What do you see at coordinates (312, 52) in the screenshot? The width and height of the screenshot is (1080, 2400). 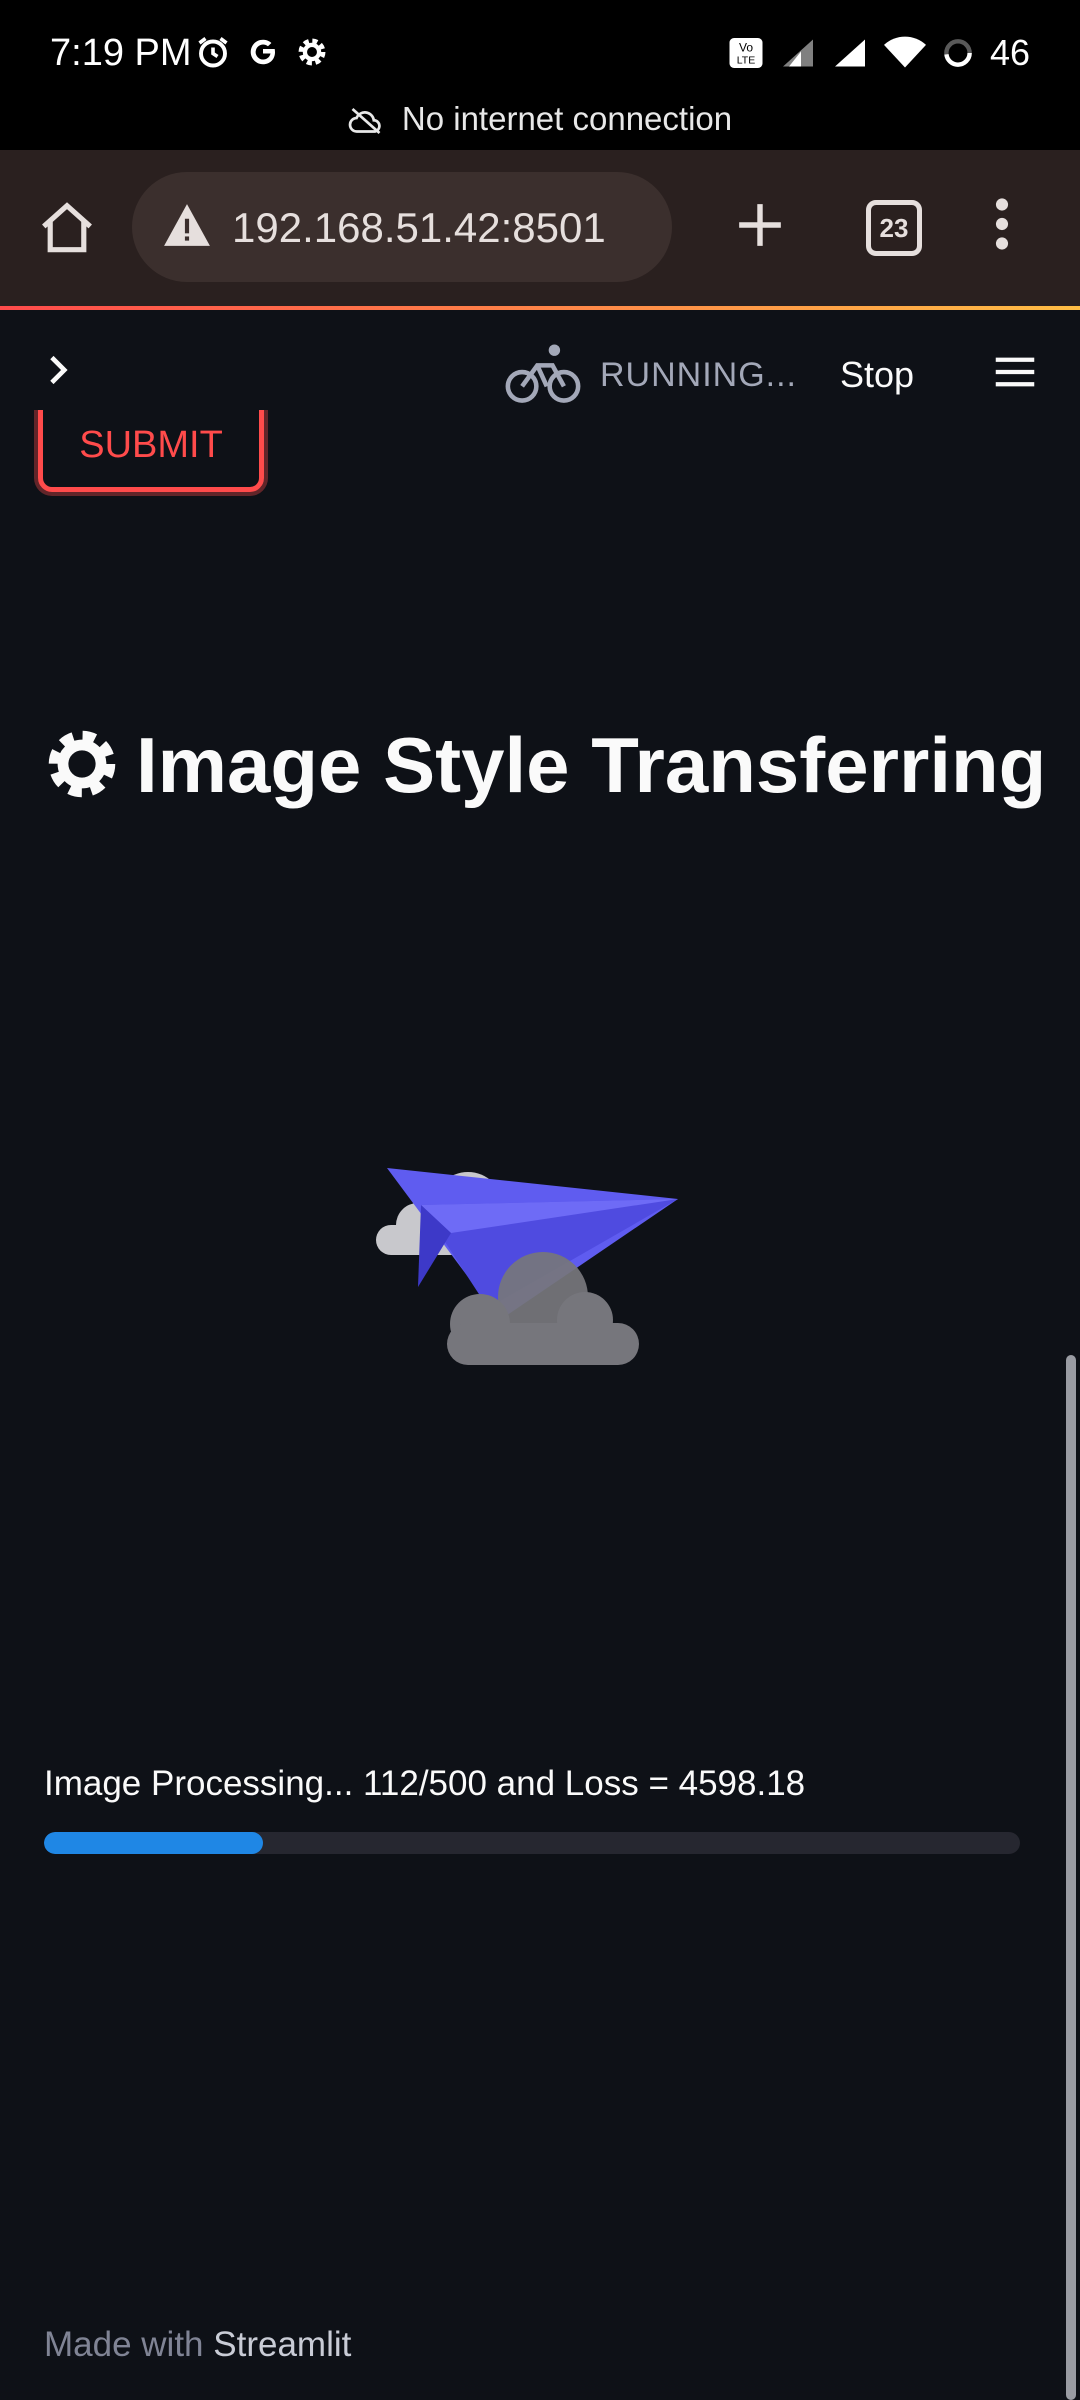 I see `settings-icon` at bounding box center [312, 52].